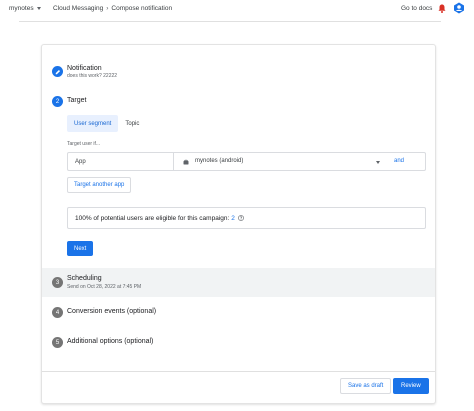 The image size is (474, 411). Describe the element at coordinates (219, 161) in the screenshot. I see `app-selector: mynotes (android)` at that location.